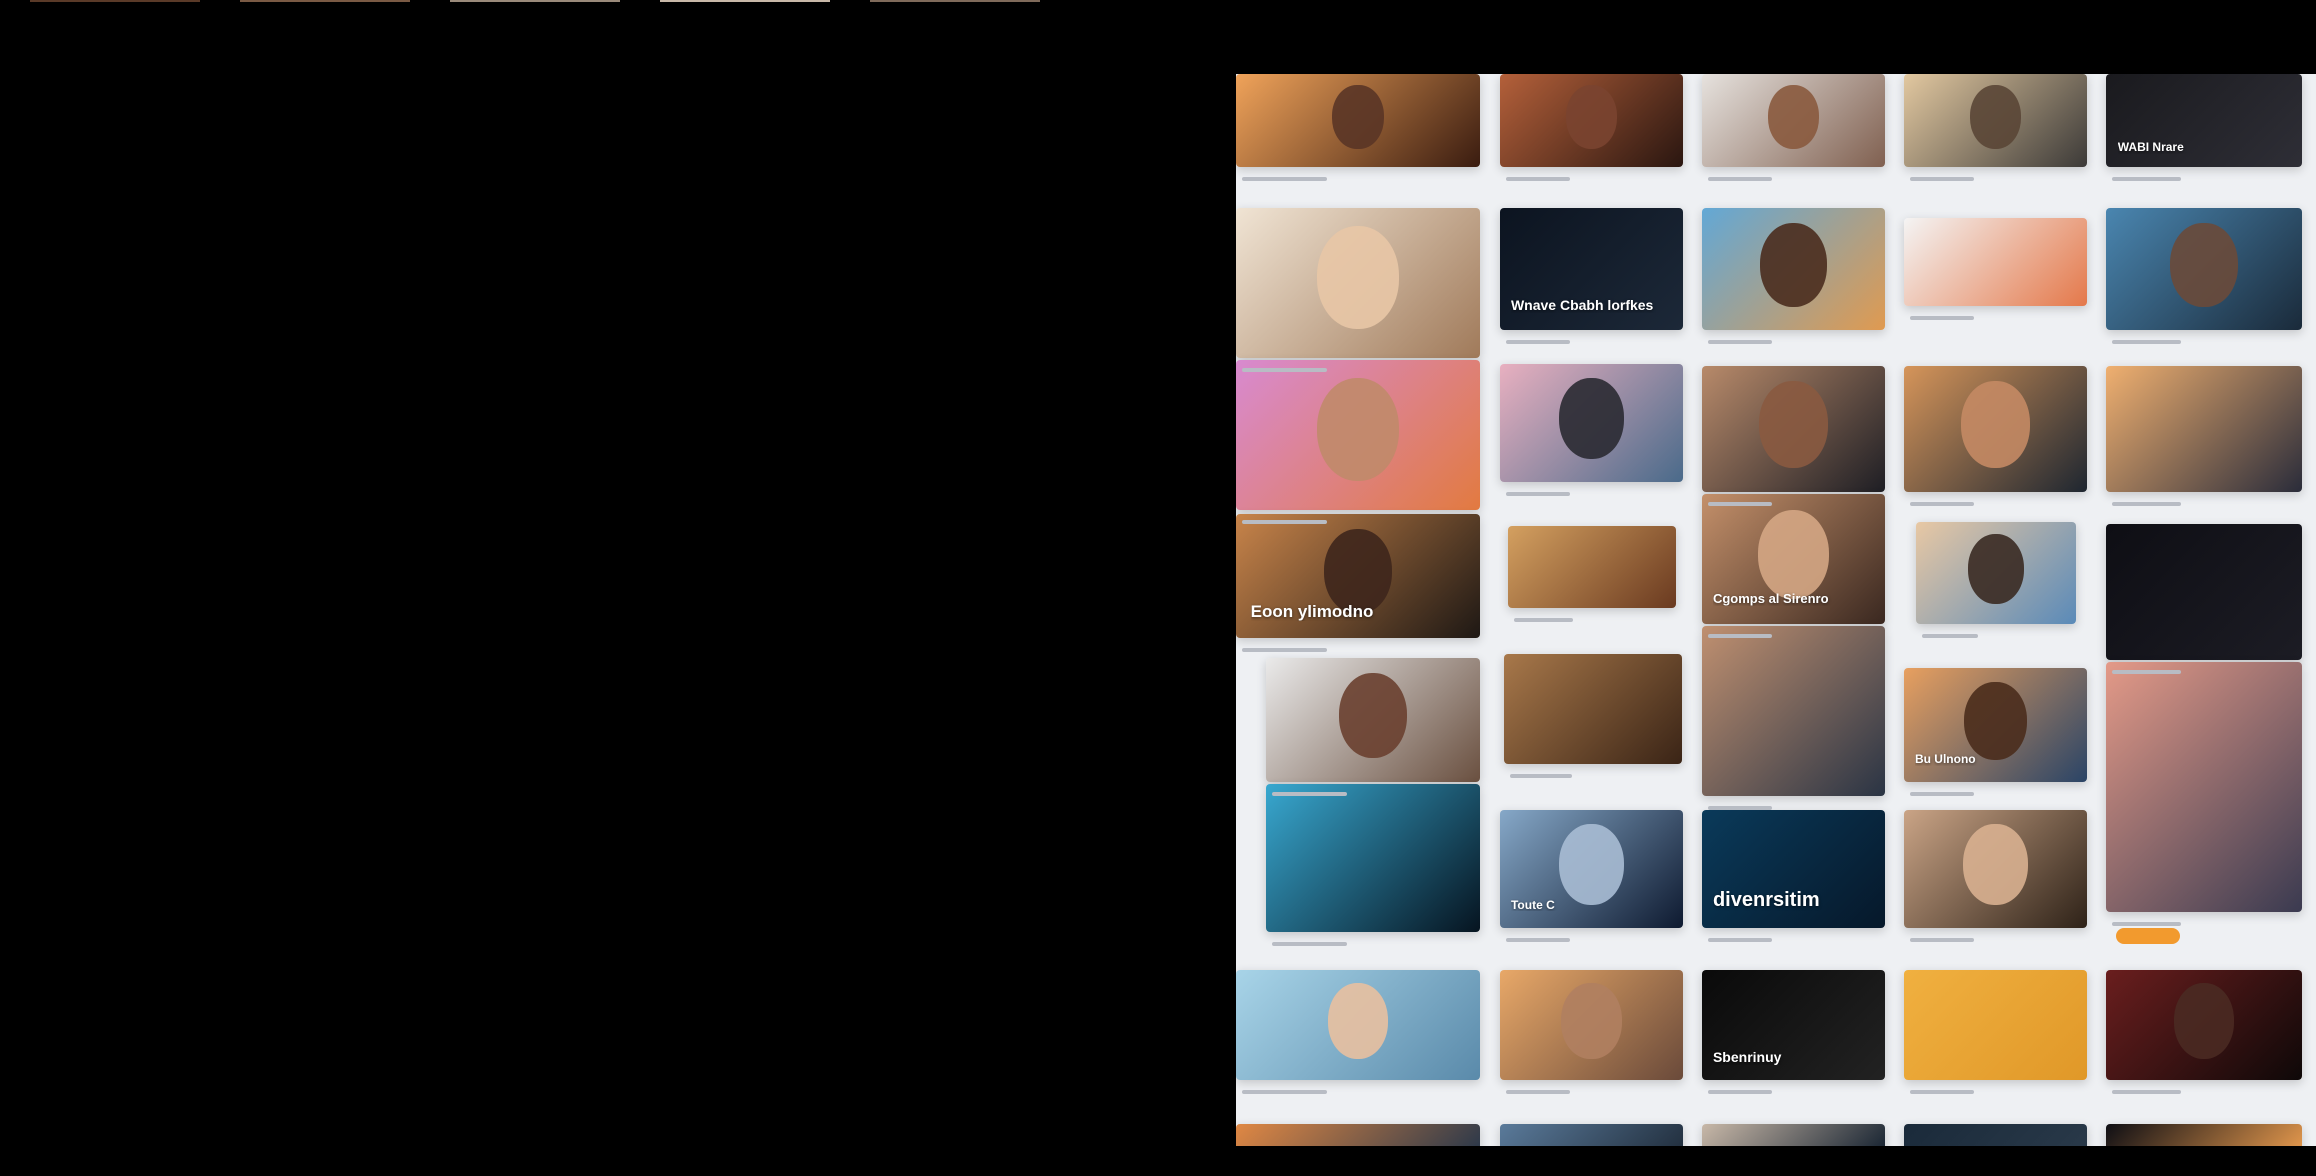 The height and width of the screenshot is (1176, 2316). I want to click on tile-woman-banner: Eoon ylimodno, so click(1358, 576).